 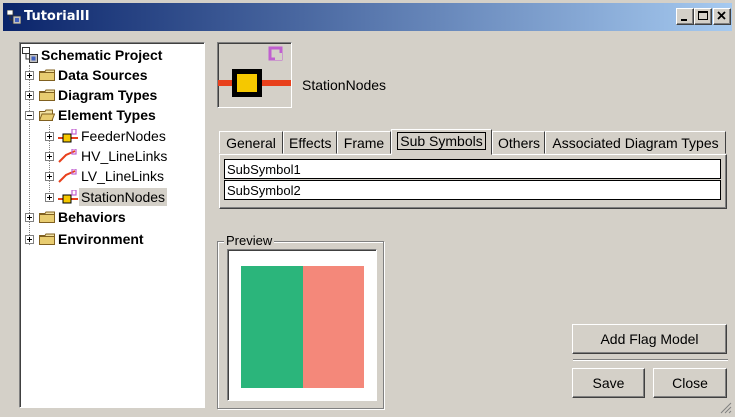 I want to click on tab-label: Sub Symbols, so click(x=441, y=141).